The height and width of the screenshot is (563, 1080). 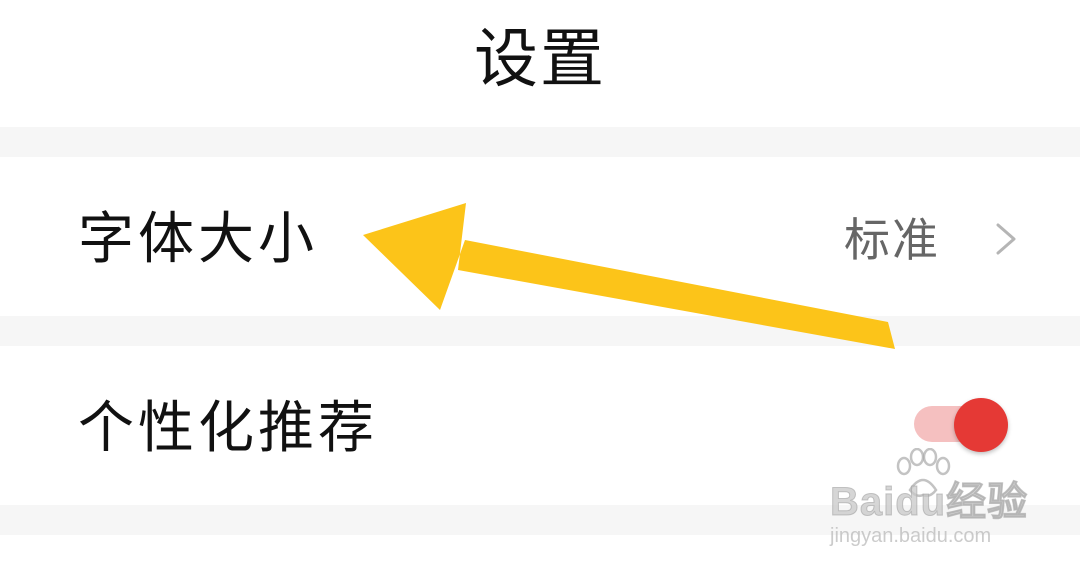 I want to click on font-size-label: 字体大小, so click(x=198, y=239).